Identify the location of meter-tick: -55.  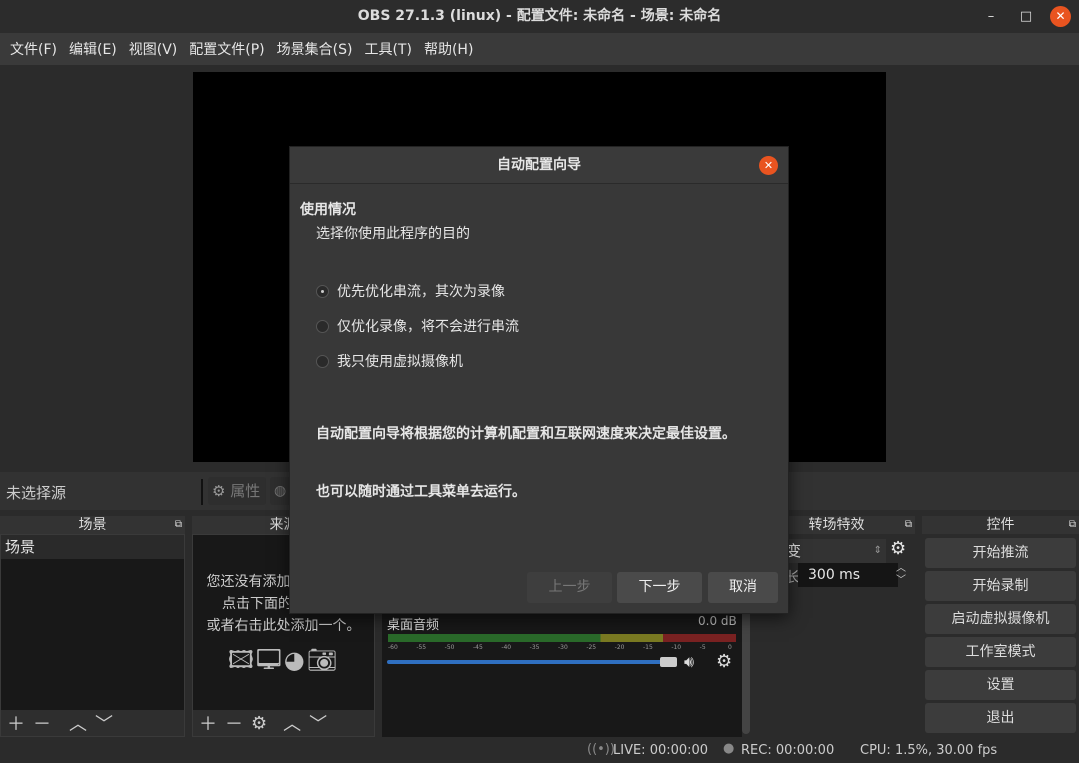
(421, 647).